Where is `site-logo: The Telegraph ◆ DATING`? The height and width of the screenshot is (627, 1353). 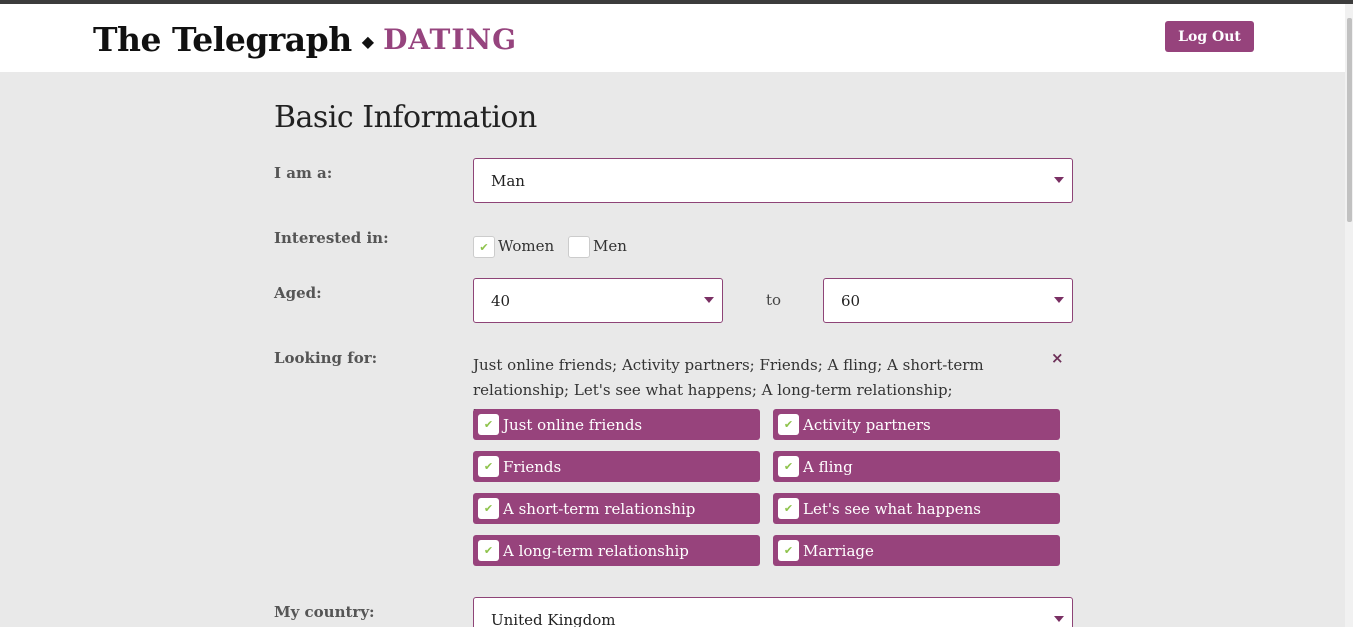
site-logo: The Telegraph ◆ DATING is located at coordinates (305, 39).